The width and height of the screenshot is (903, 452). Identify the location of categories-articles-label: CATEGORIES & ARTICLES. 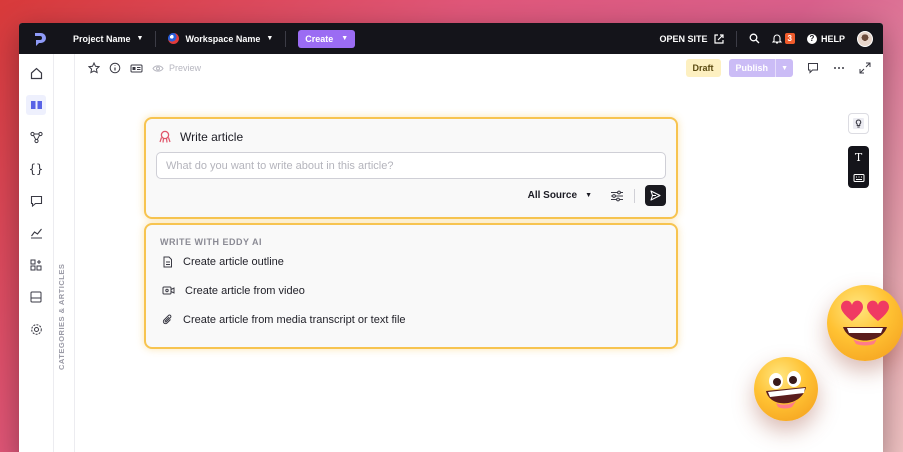
(61, 316).